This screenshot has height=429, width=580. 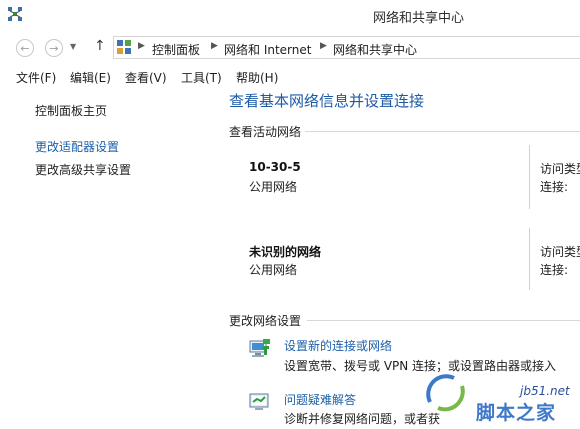 I want to click on title-bar: 网络和共享中心, so click(x=290, y=16).